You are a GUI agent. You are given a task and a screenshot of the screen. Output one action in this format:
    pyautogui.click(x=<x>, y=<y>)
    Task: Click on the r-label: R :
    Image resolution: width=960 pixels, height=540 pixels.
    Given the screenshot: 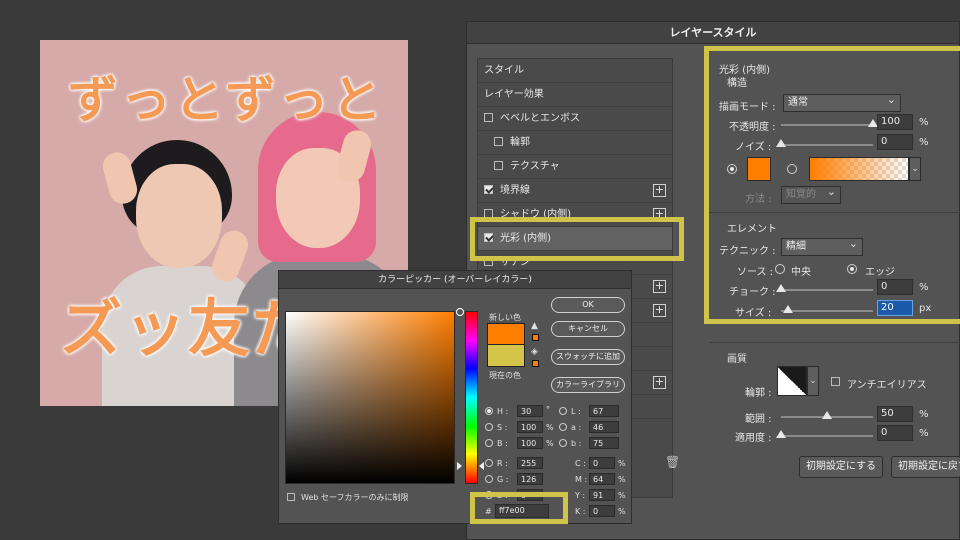 What is the action you would take?
    pyautogui.click(x=502, y=463)
    